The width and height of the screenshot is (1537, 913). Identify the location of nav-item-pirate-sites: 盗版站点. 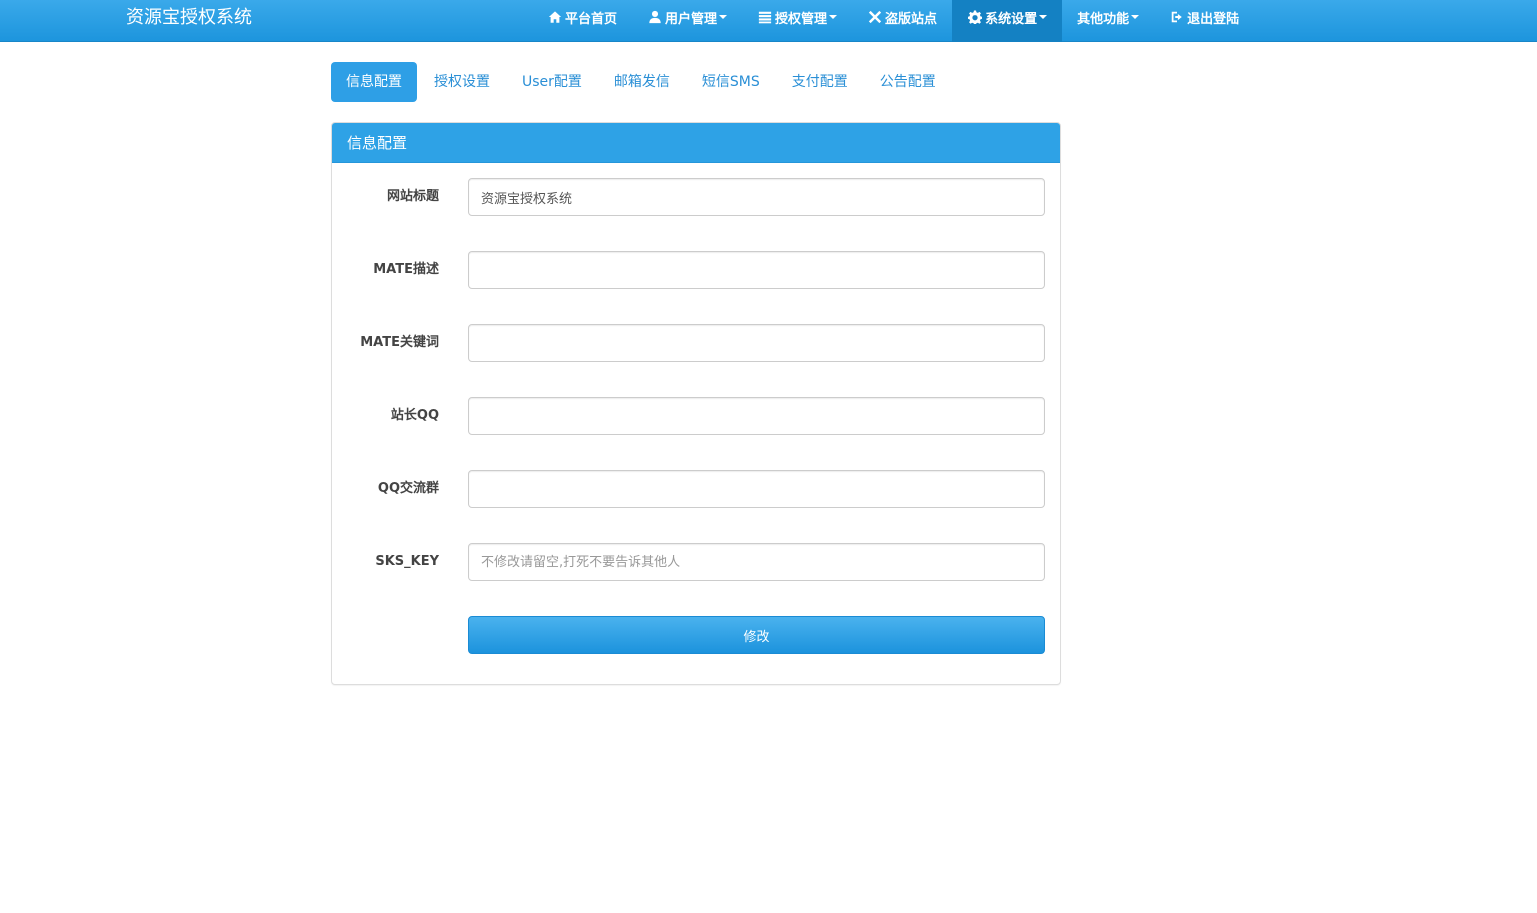
(902, 17).